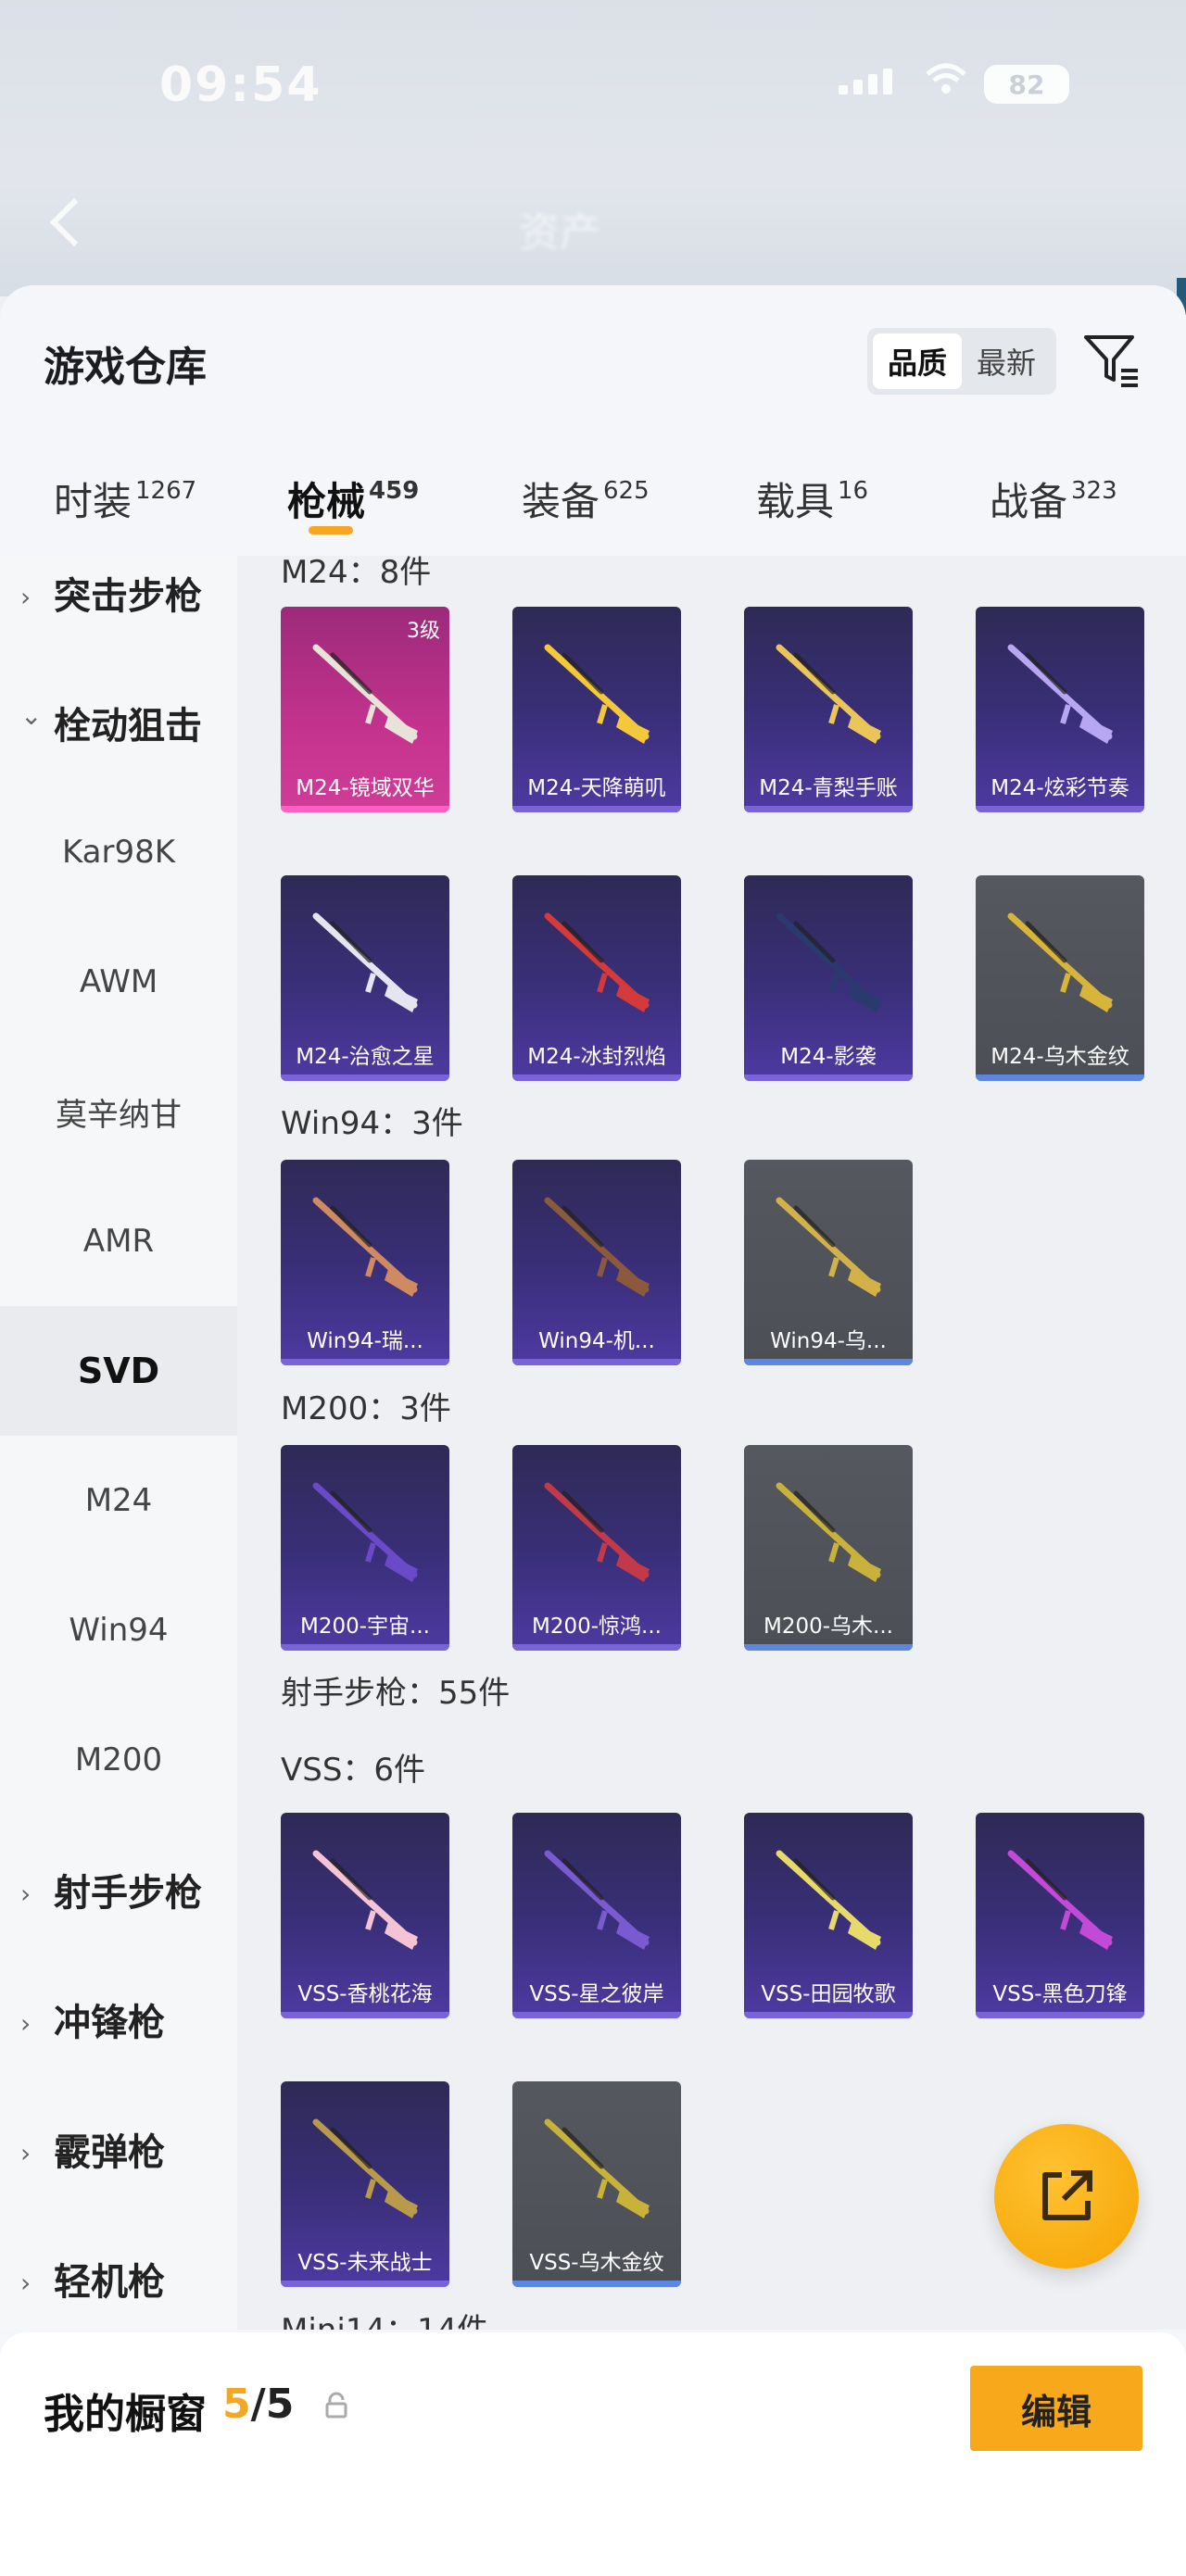 This screenshot has width=1186, height=2576. I want to click on weapon-name: VSS-乌木金纹, so click(596, 2263).